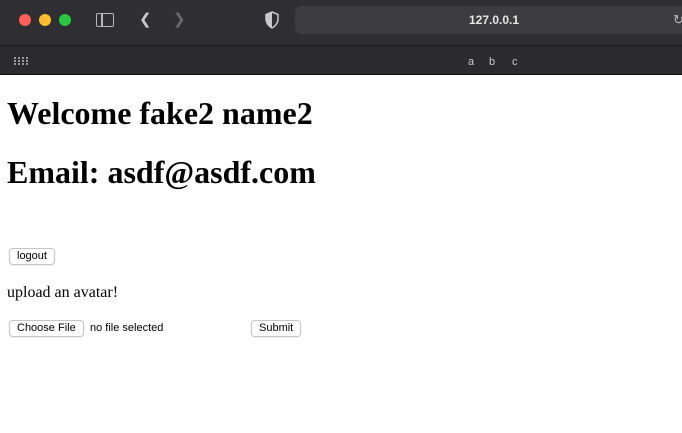  Describe the element at coordinates (32, 256) in the screenshot. I see `logout-button: logout` at that location.